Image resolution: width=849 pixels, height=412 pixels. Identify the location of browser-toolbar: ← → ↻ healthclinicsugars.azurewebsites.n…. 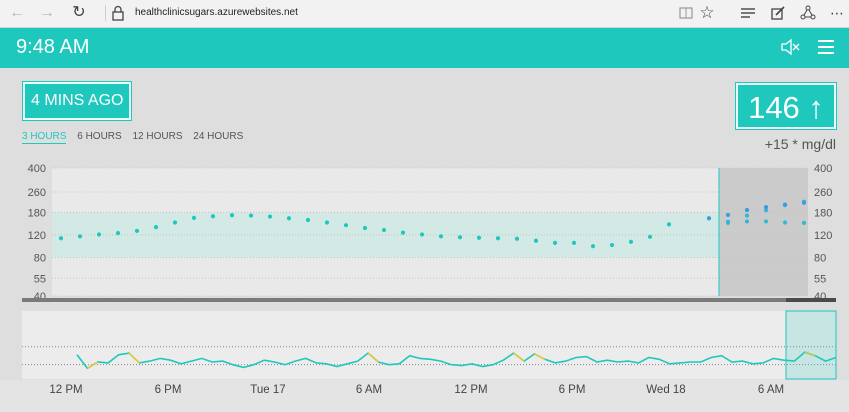
(424, 14).